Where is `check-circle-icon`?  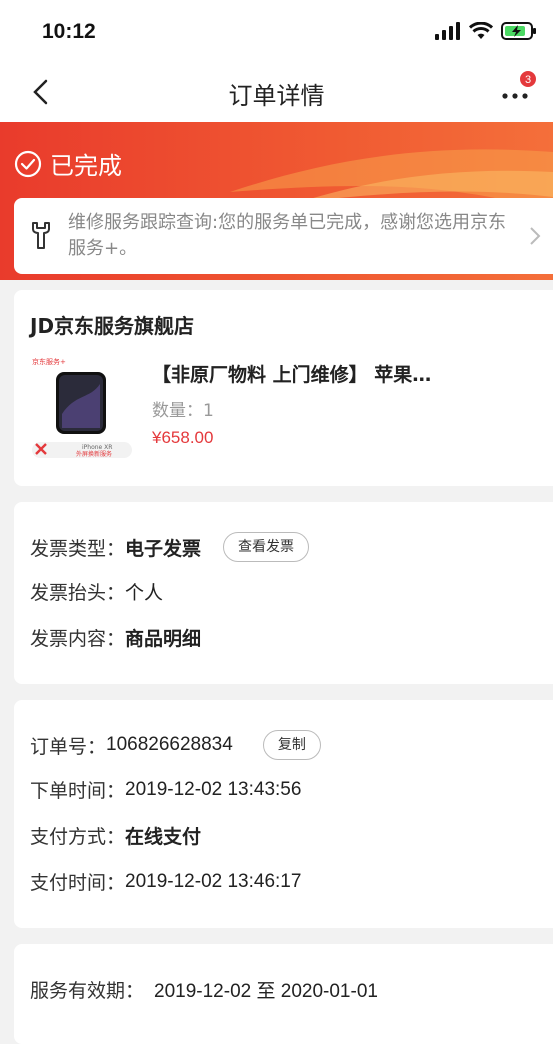
check-circle-icon is located at coordinates (28, 163).